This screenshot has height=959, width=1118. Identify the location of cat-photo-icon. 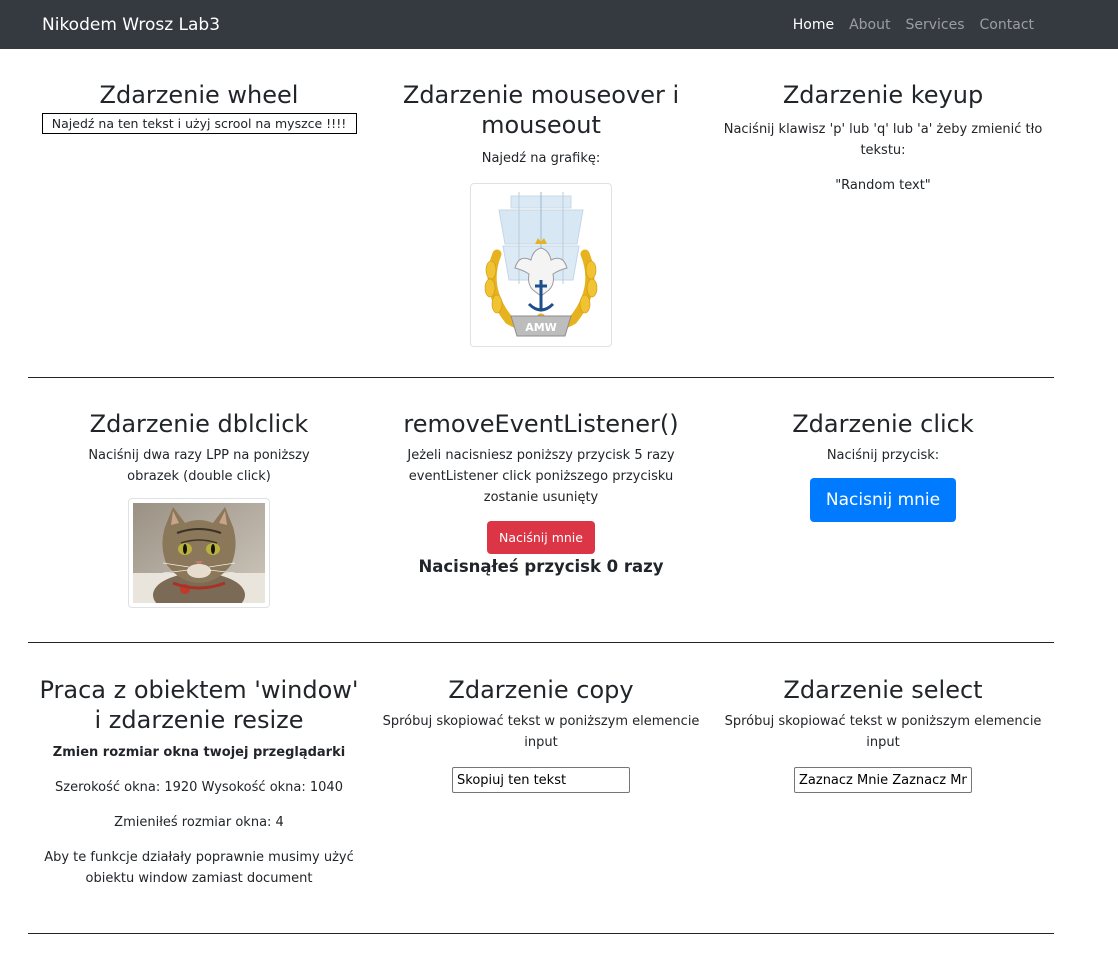
(199, 560).